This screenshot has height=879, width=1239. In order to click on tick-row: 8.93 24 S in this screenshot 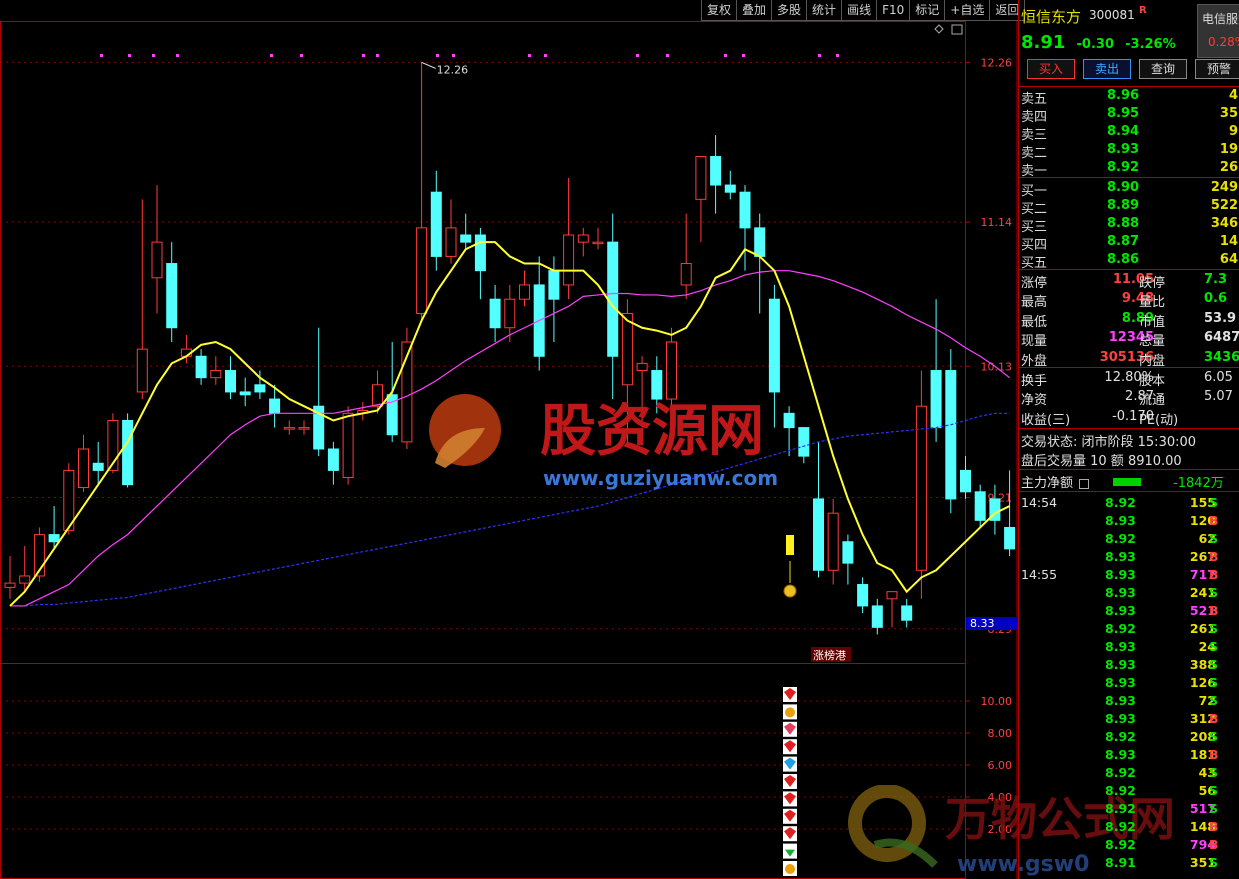, I will do `click(1129, 647)`.